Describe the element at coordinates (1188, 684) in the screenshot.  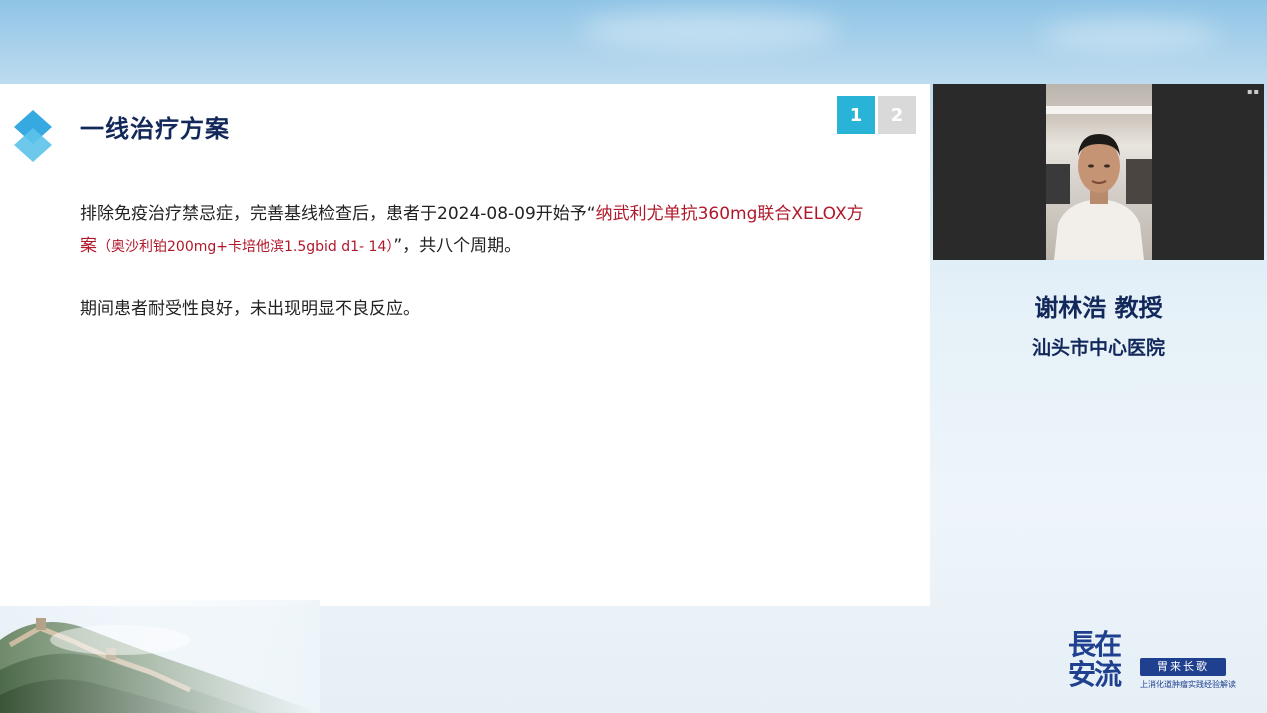
I see `brand-subtitle: 上消化道肿瘤实践经验解读` at that location.